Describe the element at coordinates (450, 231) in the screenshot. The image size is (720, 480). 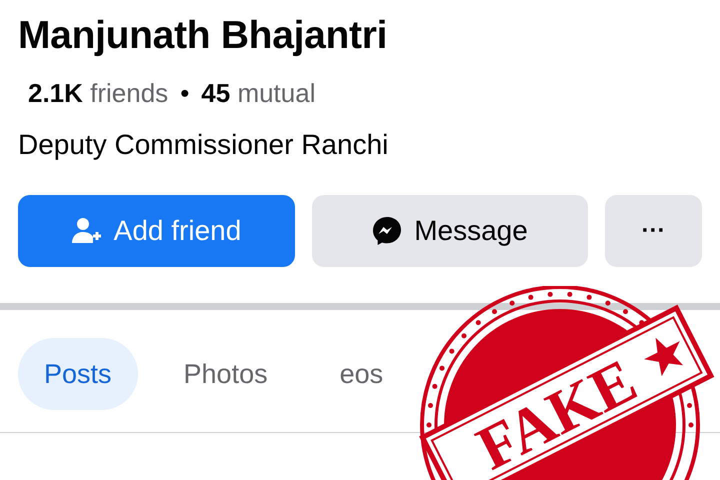
I see `message-button: Message` at that location.